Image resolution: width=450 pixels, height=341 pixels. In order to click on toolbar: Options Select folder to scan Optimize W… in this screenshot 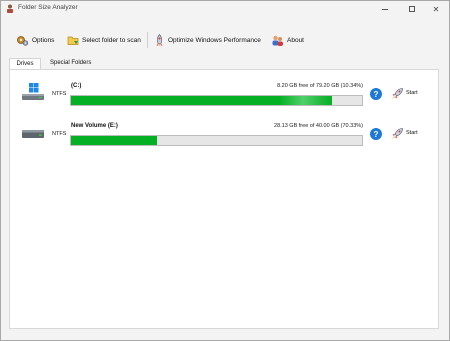, I will do `click(225, 40)`.